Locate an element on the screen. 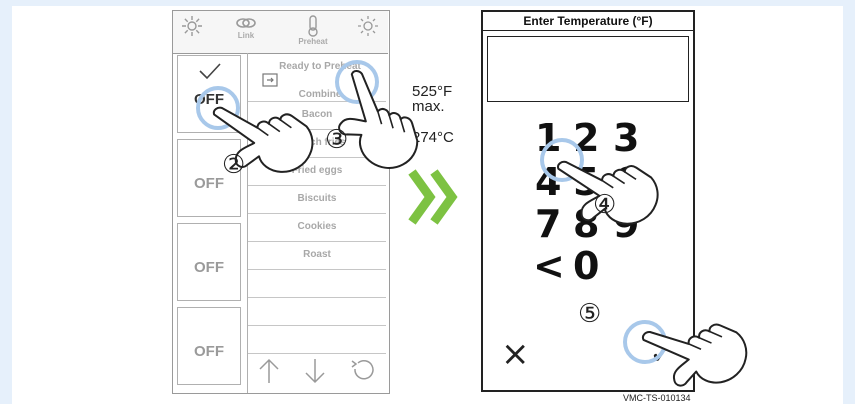  step-3-label: ③ is located at coordinates (336, 140).